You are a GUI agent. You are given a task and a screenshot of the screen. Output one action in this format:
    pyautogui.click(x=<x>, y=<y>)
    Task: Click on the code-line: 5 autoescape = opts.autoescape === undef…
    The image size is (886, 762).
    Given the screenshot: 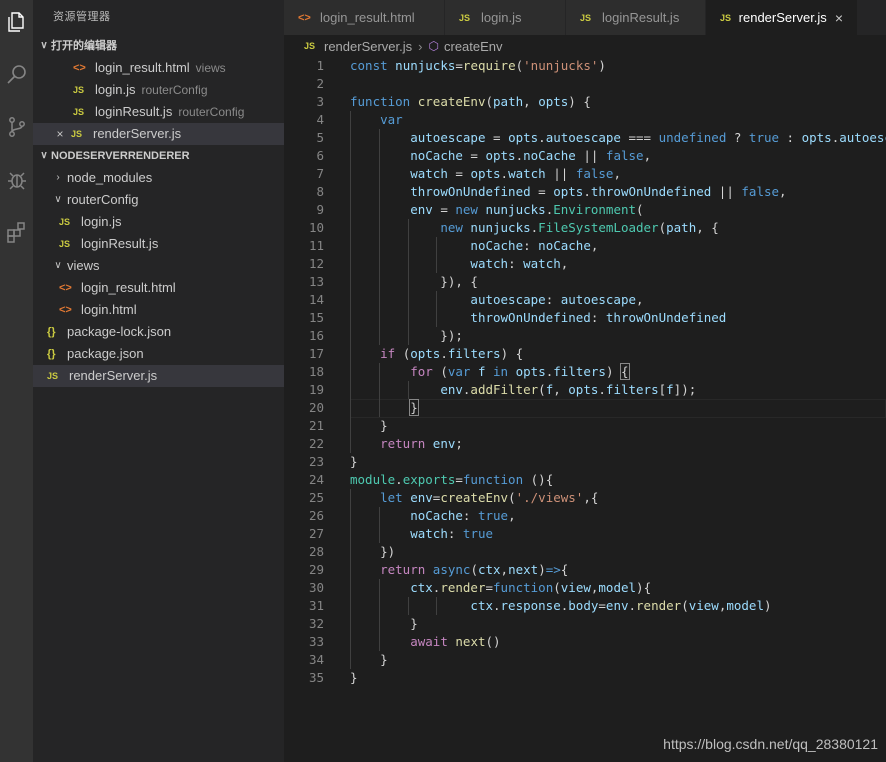 What is the action you would take?
    pyautogui.click(x=585, y=138)
    